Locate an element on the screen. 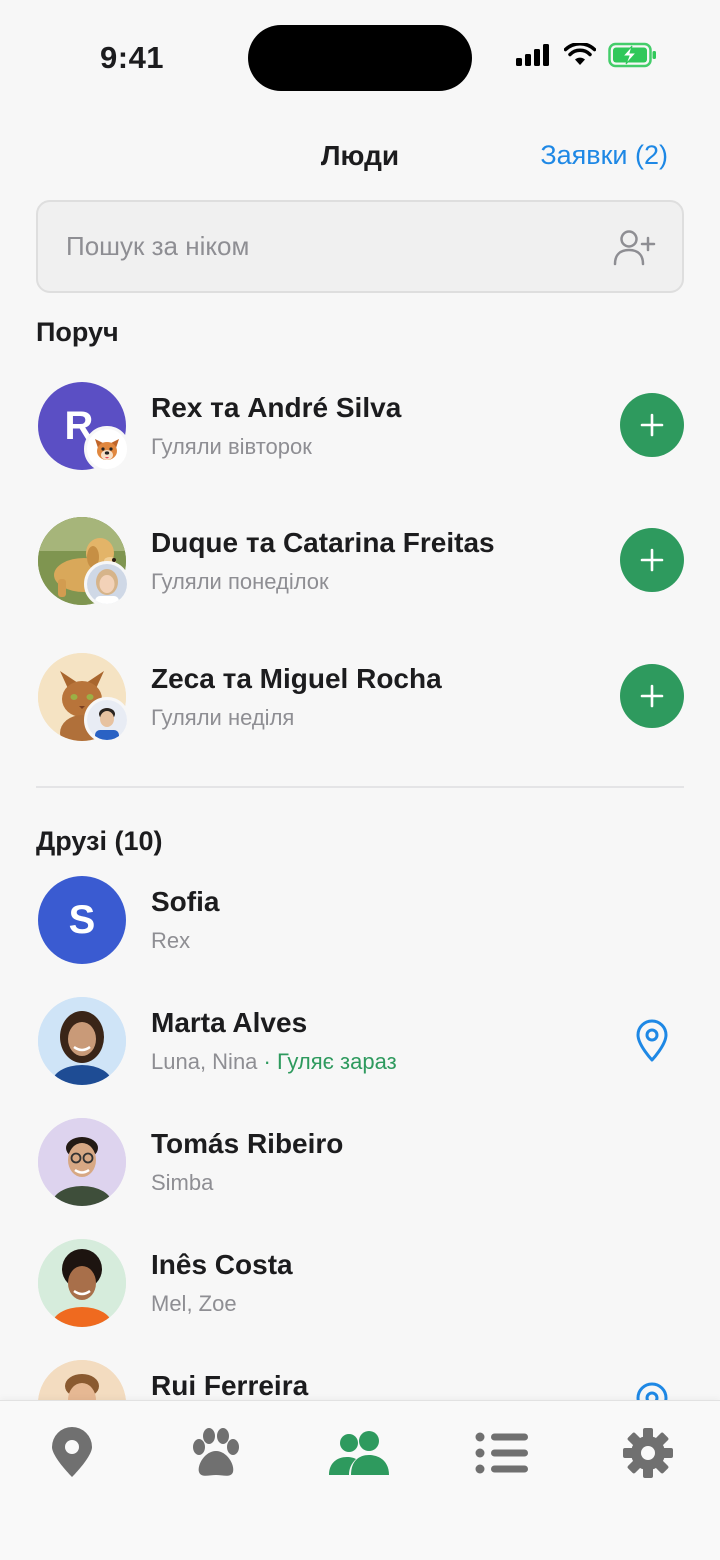  status-bar: 9:41 is located at coordinates (360, 55).